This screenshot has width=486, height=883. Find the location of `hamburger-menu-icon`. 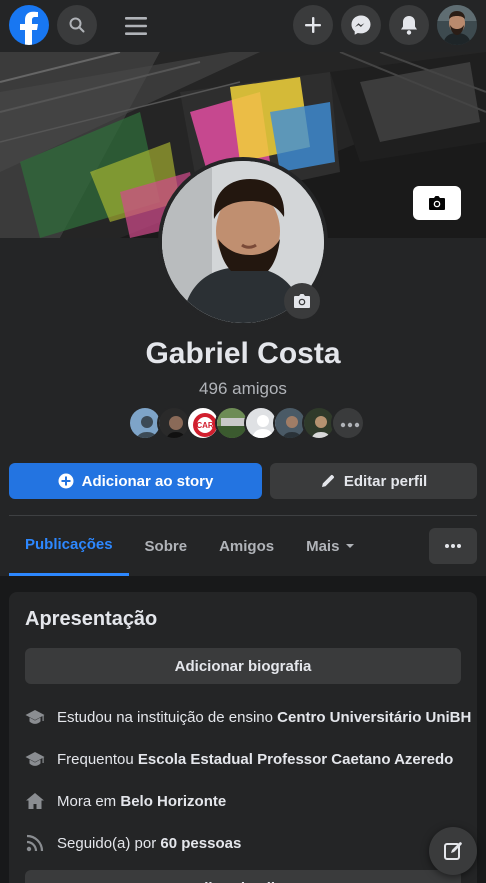

hamburger-menu-icon is located at coordinates (136, 26).